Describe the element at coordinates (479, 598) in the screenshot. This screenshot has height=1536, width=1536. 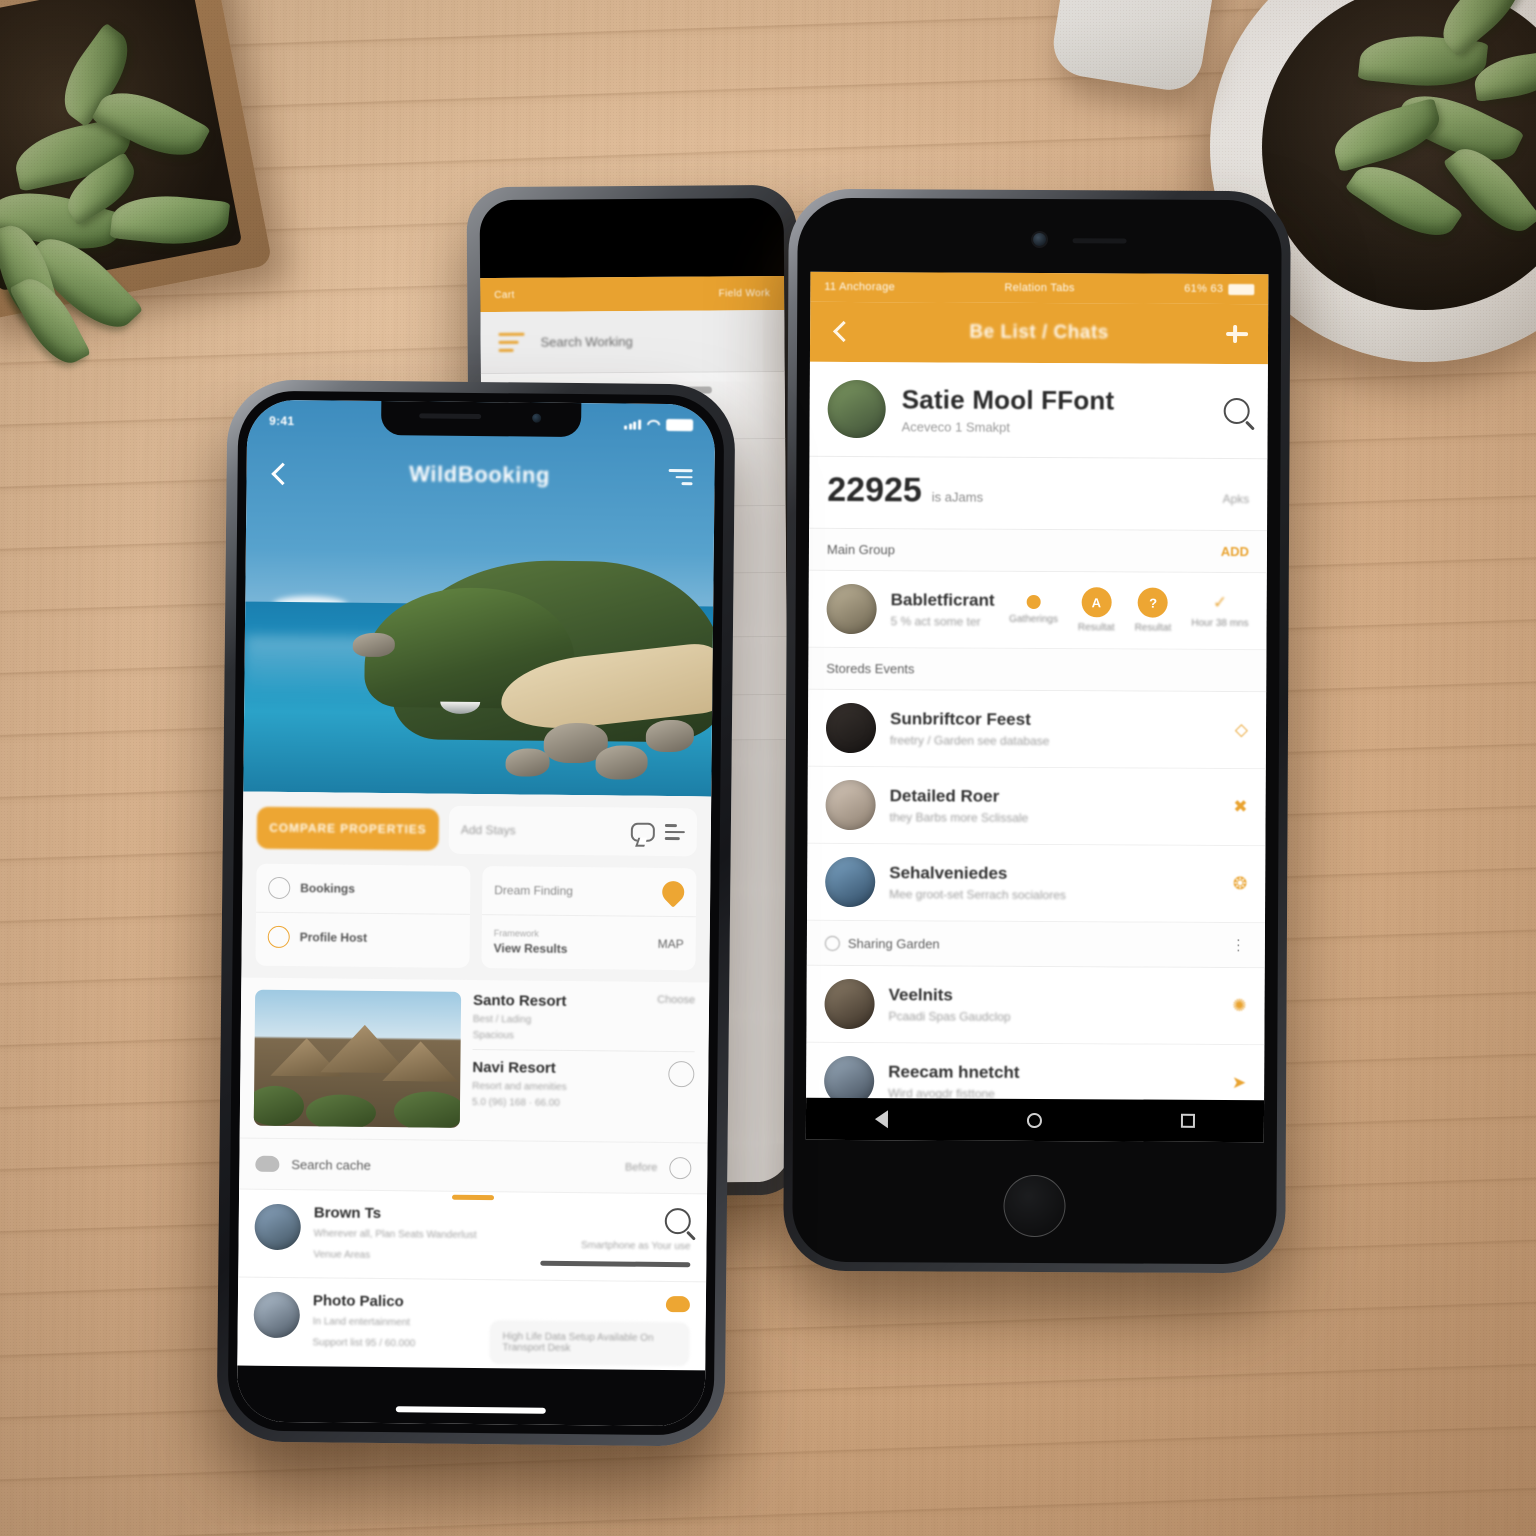
I see `hero-image: 9:41 WildBooking` at that location.